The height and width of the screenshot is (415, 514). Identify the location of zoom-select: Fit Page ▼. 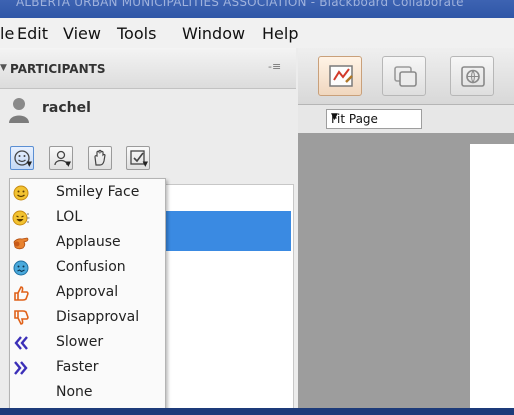
(374, 119).